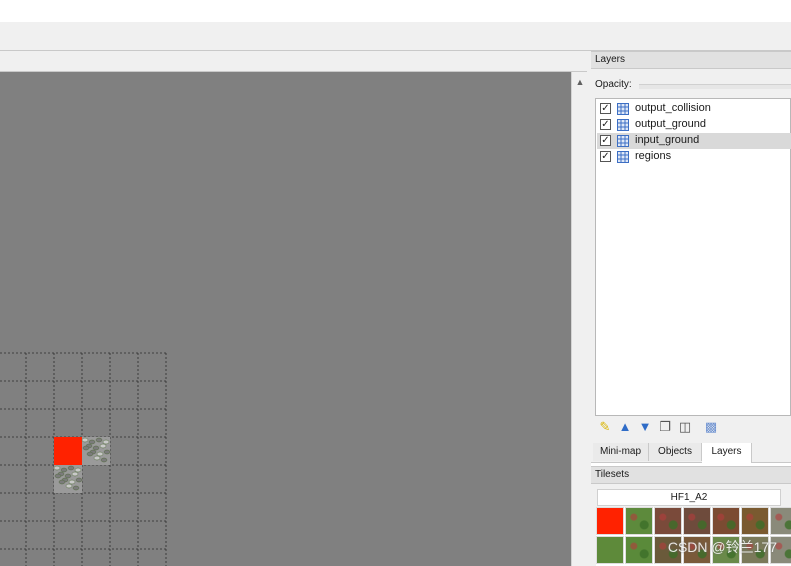 This screenshot has height=566, width=791. I want to click on tab-objects: Objects, so click(675, 452).